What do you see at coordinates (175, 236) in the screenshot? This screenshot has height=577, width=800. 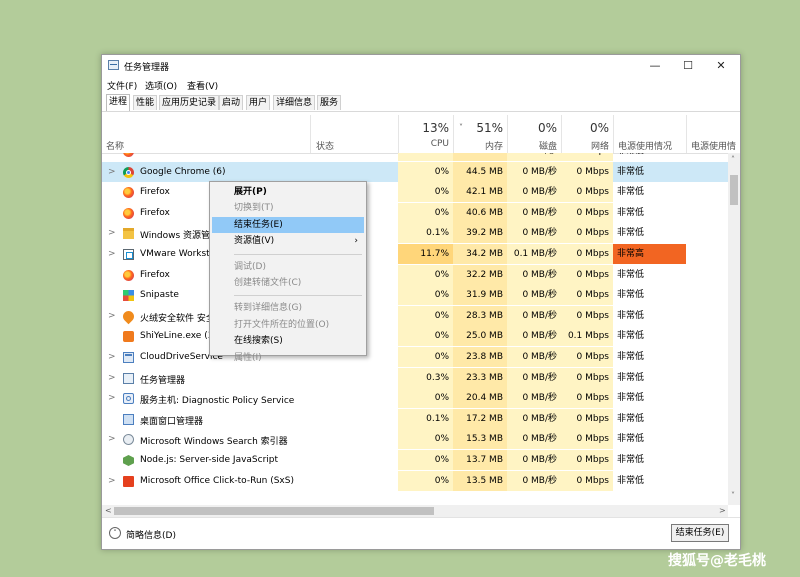 I see `process-name: Windows 资源管` at bounding box center [175, 236].